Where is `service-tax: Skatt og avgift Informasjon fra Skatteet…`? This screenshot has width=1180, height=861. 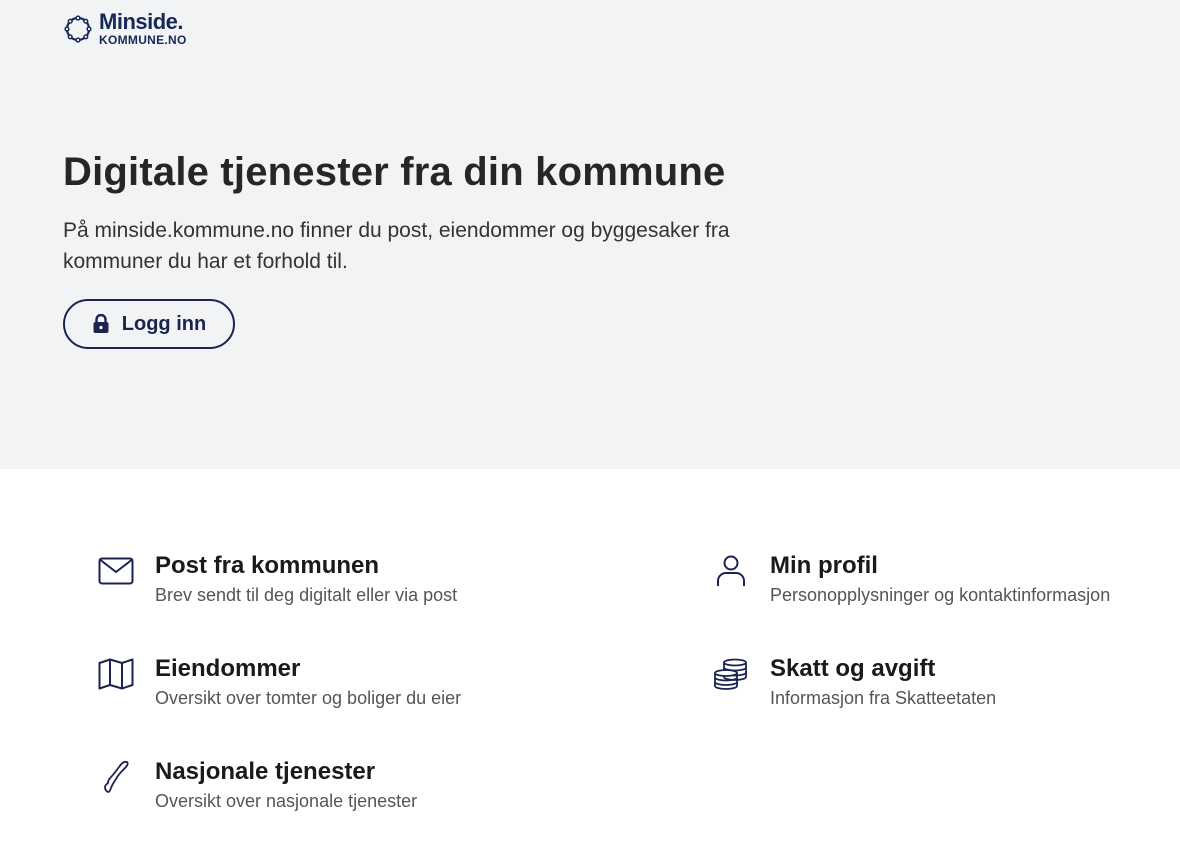 service-tax: Skatt og avgift Informasjon fra Skatteet… is located at coordinates (854, 682).